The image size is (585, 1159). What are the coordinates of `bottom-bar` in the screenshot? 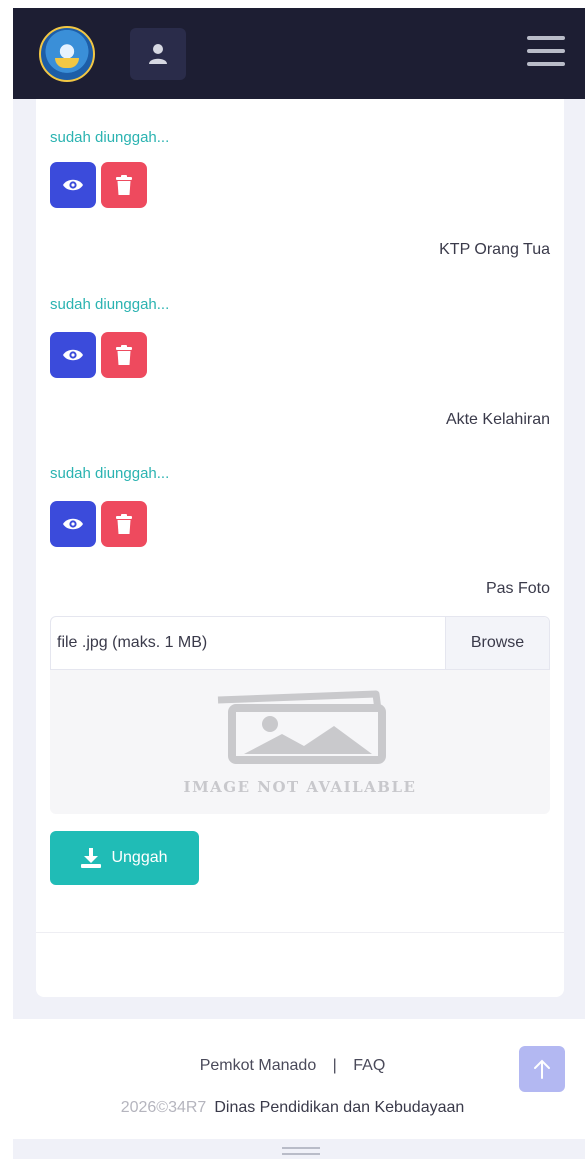 It's located at (299, 1149).